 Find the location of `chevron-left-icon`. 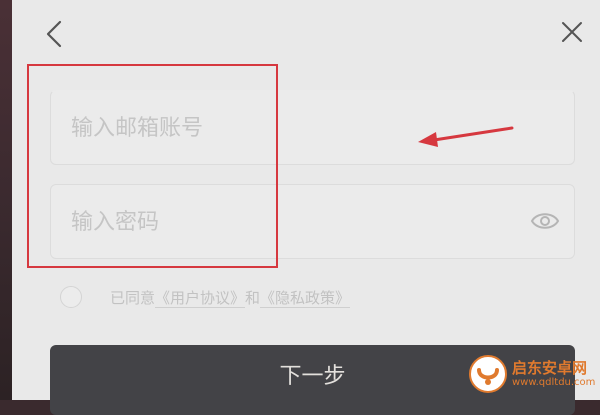

chevron-left-icon is located at coordinates (54, 34).